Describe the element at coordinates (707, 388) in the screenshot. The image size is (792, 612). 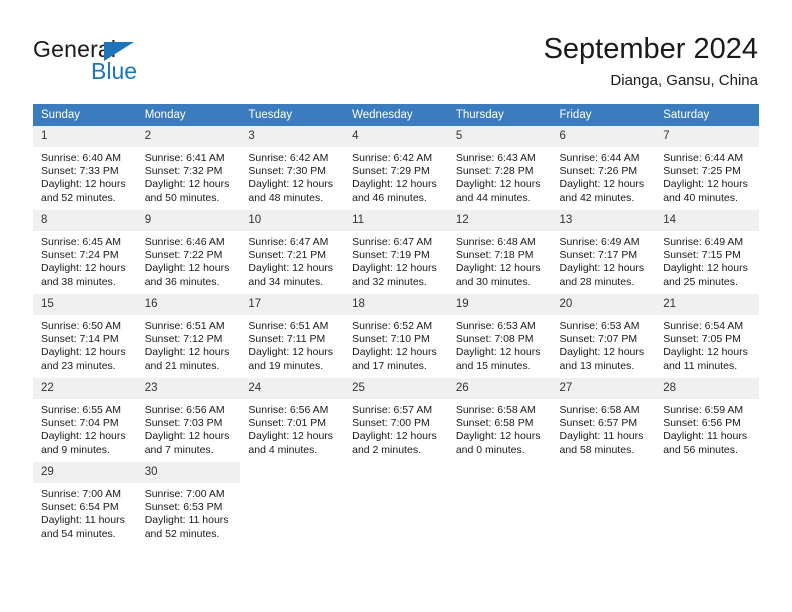
I see `day-number: 28` at that location.